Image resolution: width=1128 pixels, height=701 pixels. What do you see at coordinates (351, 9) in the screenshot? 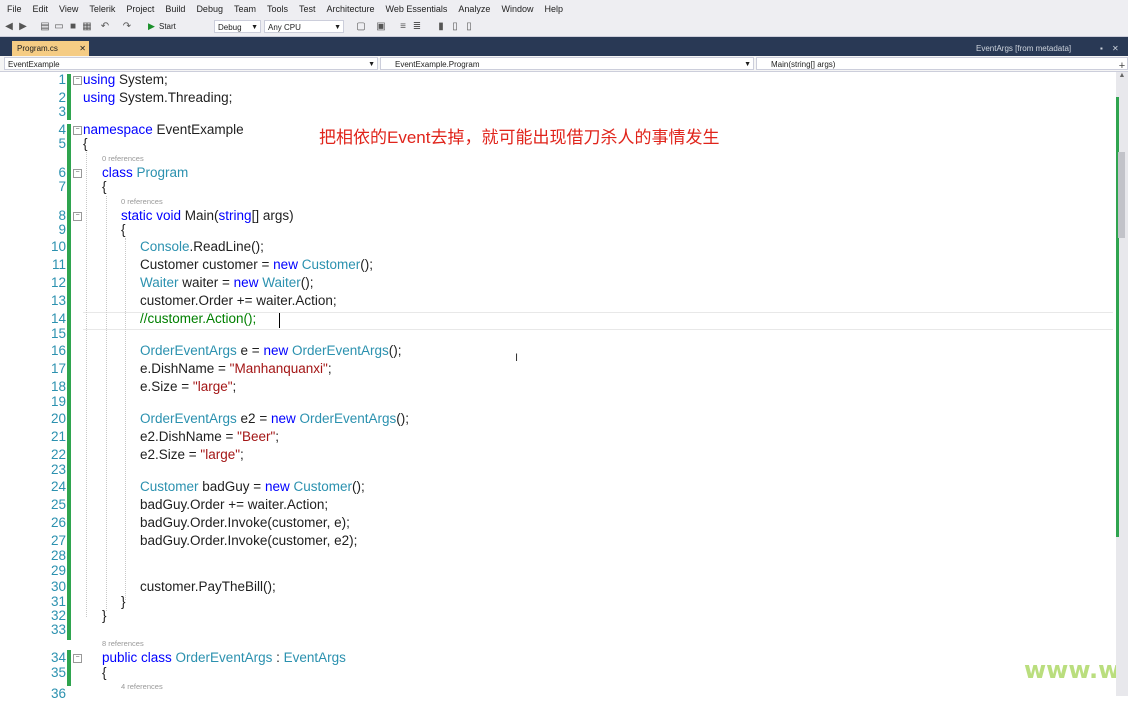
I see `menu-architecture: Architecture` at bounding box center [351, 9].